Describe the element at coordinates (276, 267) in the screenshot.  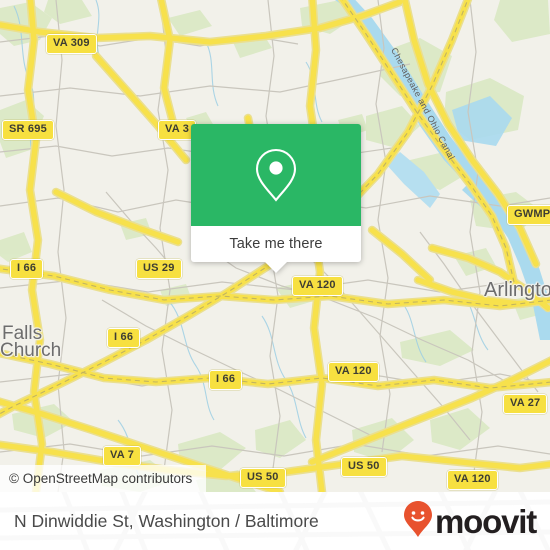
I see `popup-pointer-tail` at that location.